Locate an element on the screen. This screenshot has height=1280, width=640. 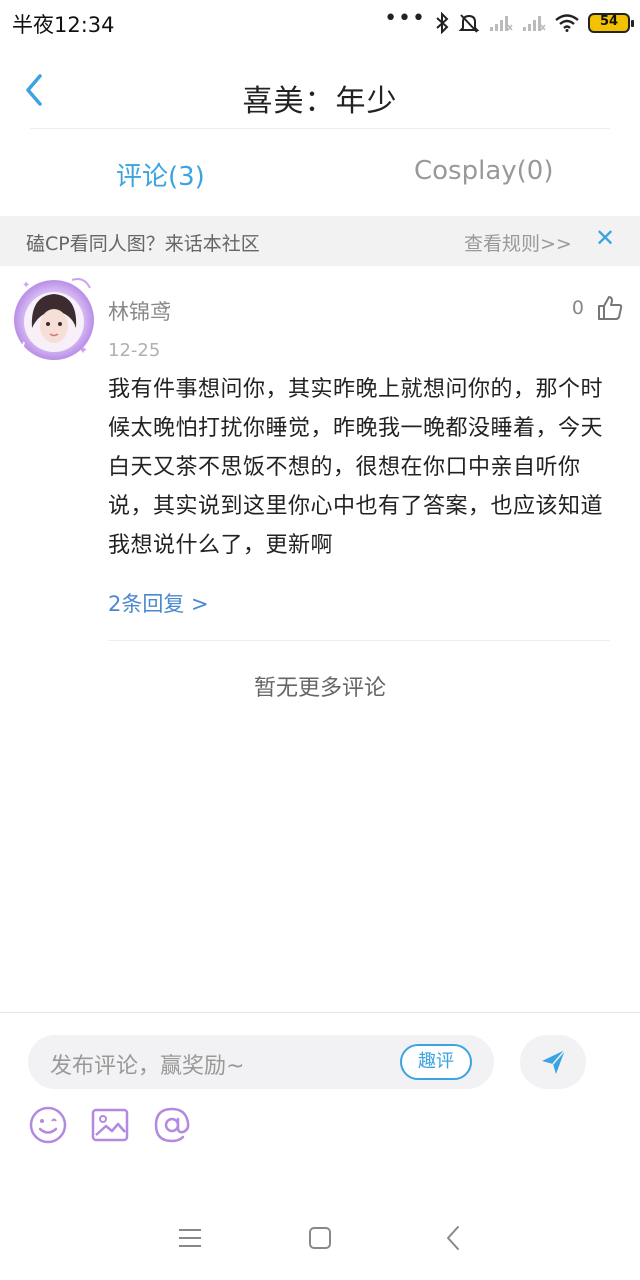
system-nav-bar is located at coordinates (320, 1237).